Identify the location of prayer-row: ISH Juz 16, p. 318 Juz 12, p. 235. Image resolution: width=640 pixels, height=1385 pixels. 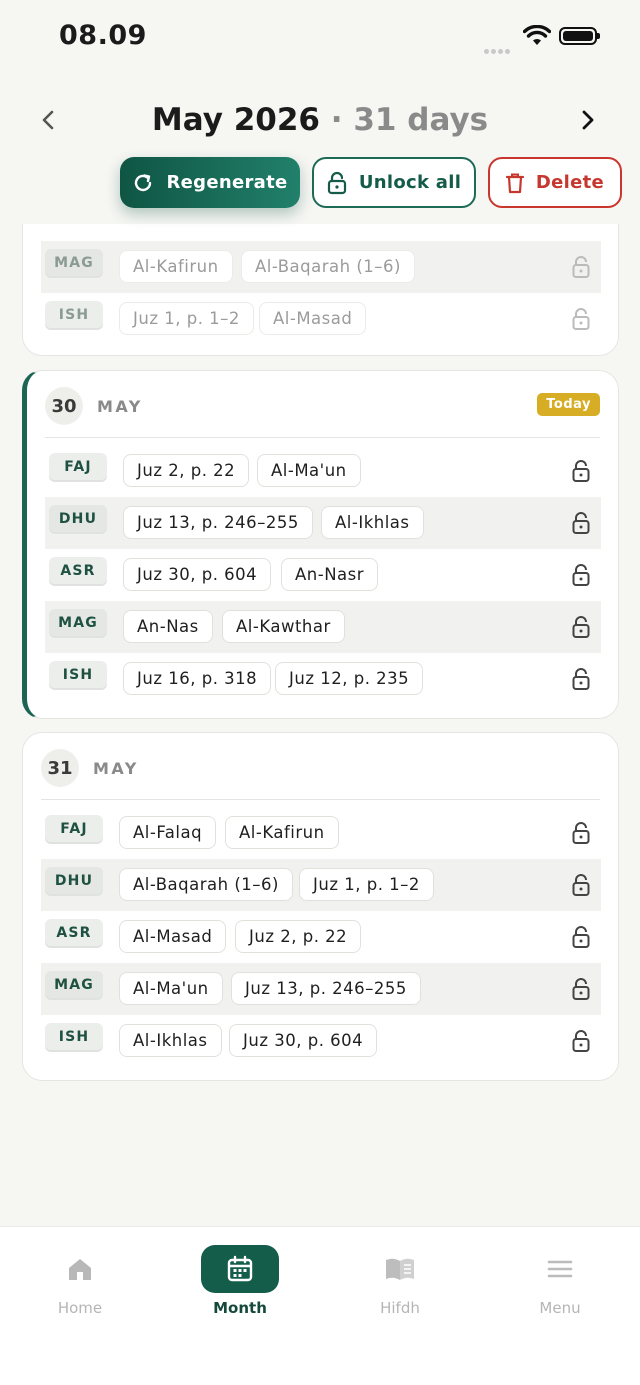
(323, 679).